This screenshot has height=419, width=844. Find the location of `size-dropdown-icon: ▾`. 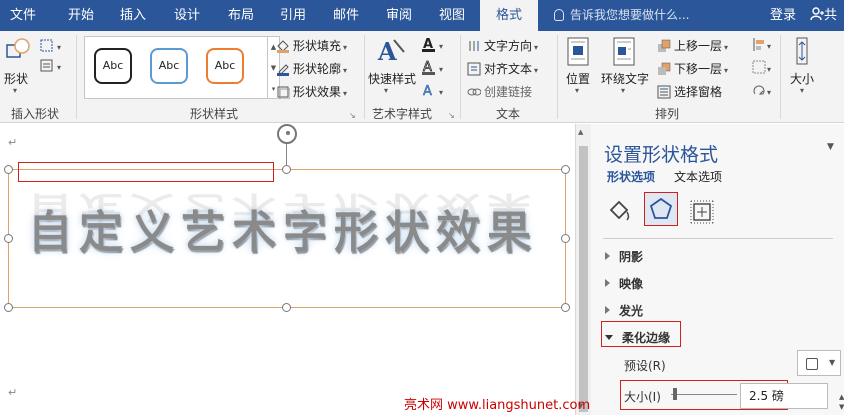

size-dropdown-icon: ▾ is located at coordinates (802, 90).